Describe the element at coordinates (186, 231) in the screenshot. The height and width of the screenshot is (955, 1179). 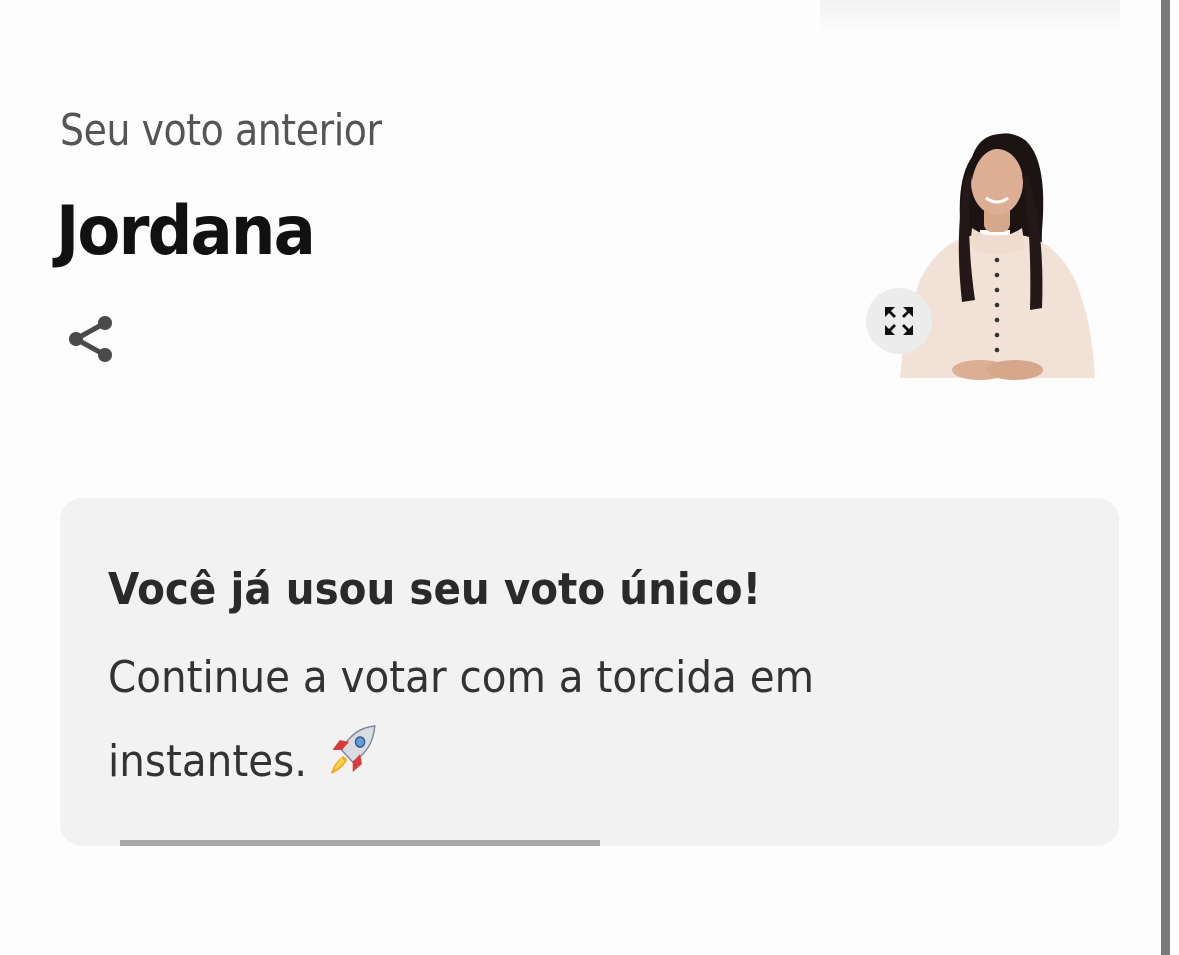
I see `participant-name: Jordana` at that location.